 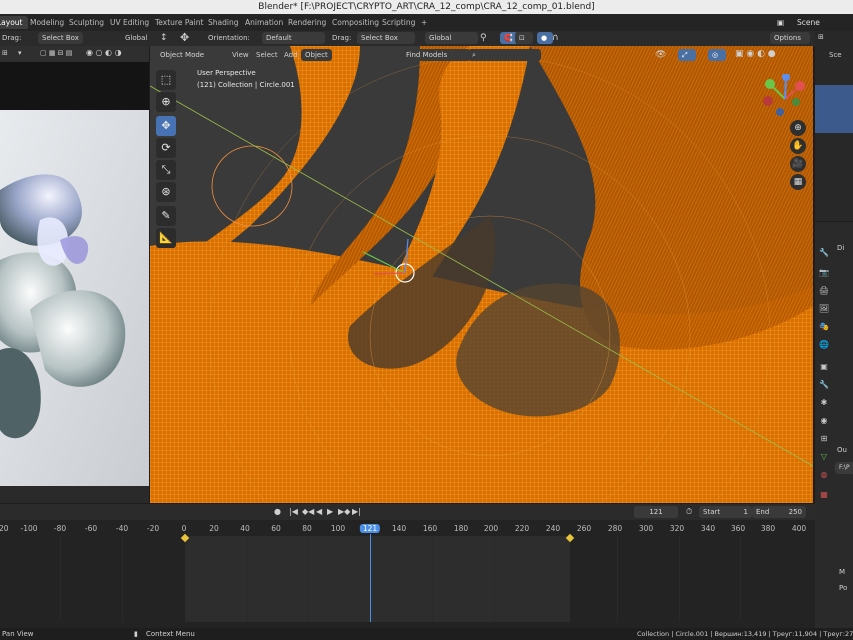 What do you see at coordinates (824, 384) in the screenshot?
I see `modifier-icon: 🔧` at bounding box center [824, 384].